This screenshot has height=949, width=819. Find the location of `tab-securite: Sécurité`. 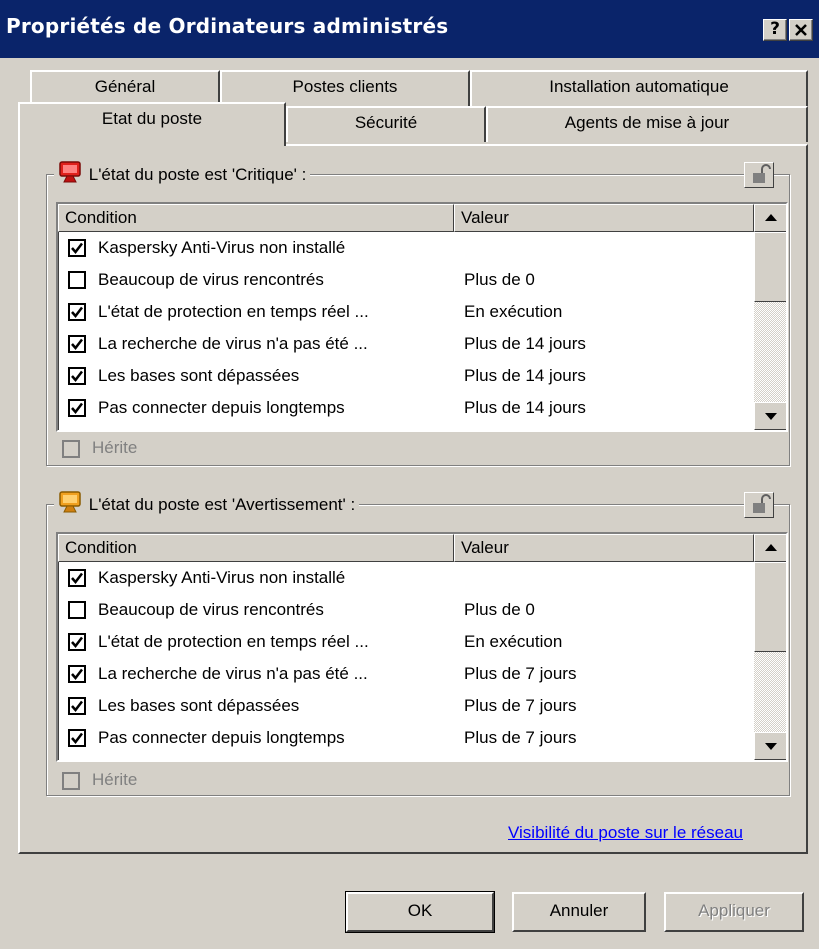

tab-securite: Sécurité is located at coordinates (386, 124).